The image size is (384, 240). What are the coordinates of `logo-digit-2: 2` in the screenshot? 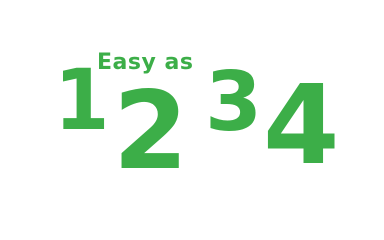 It's located at (151, 131).